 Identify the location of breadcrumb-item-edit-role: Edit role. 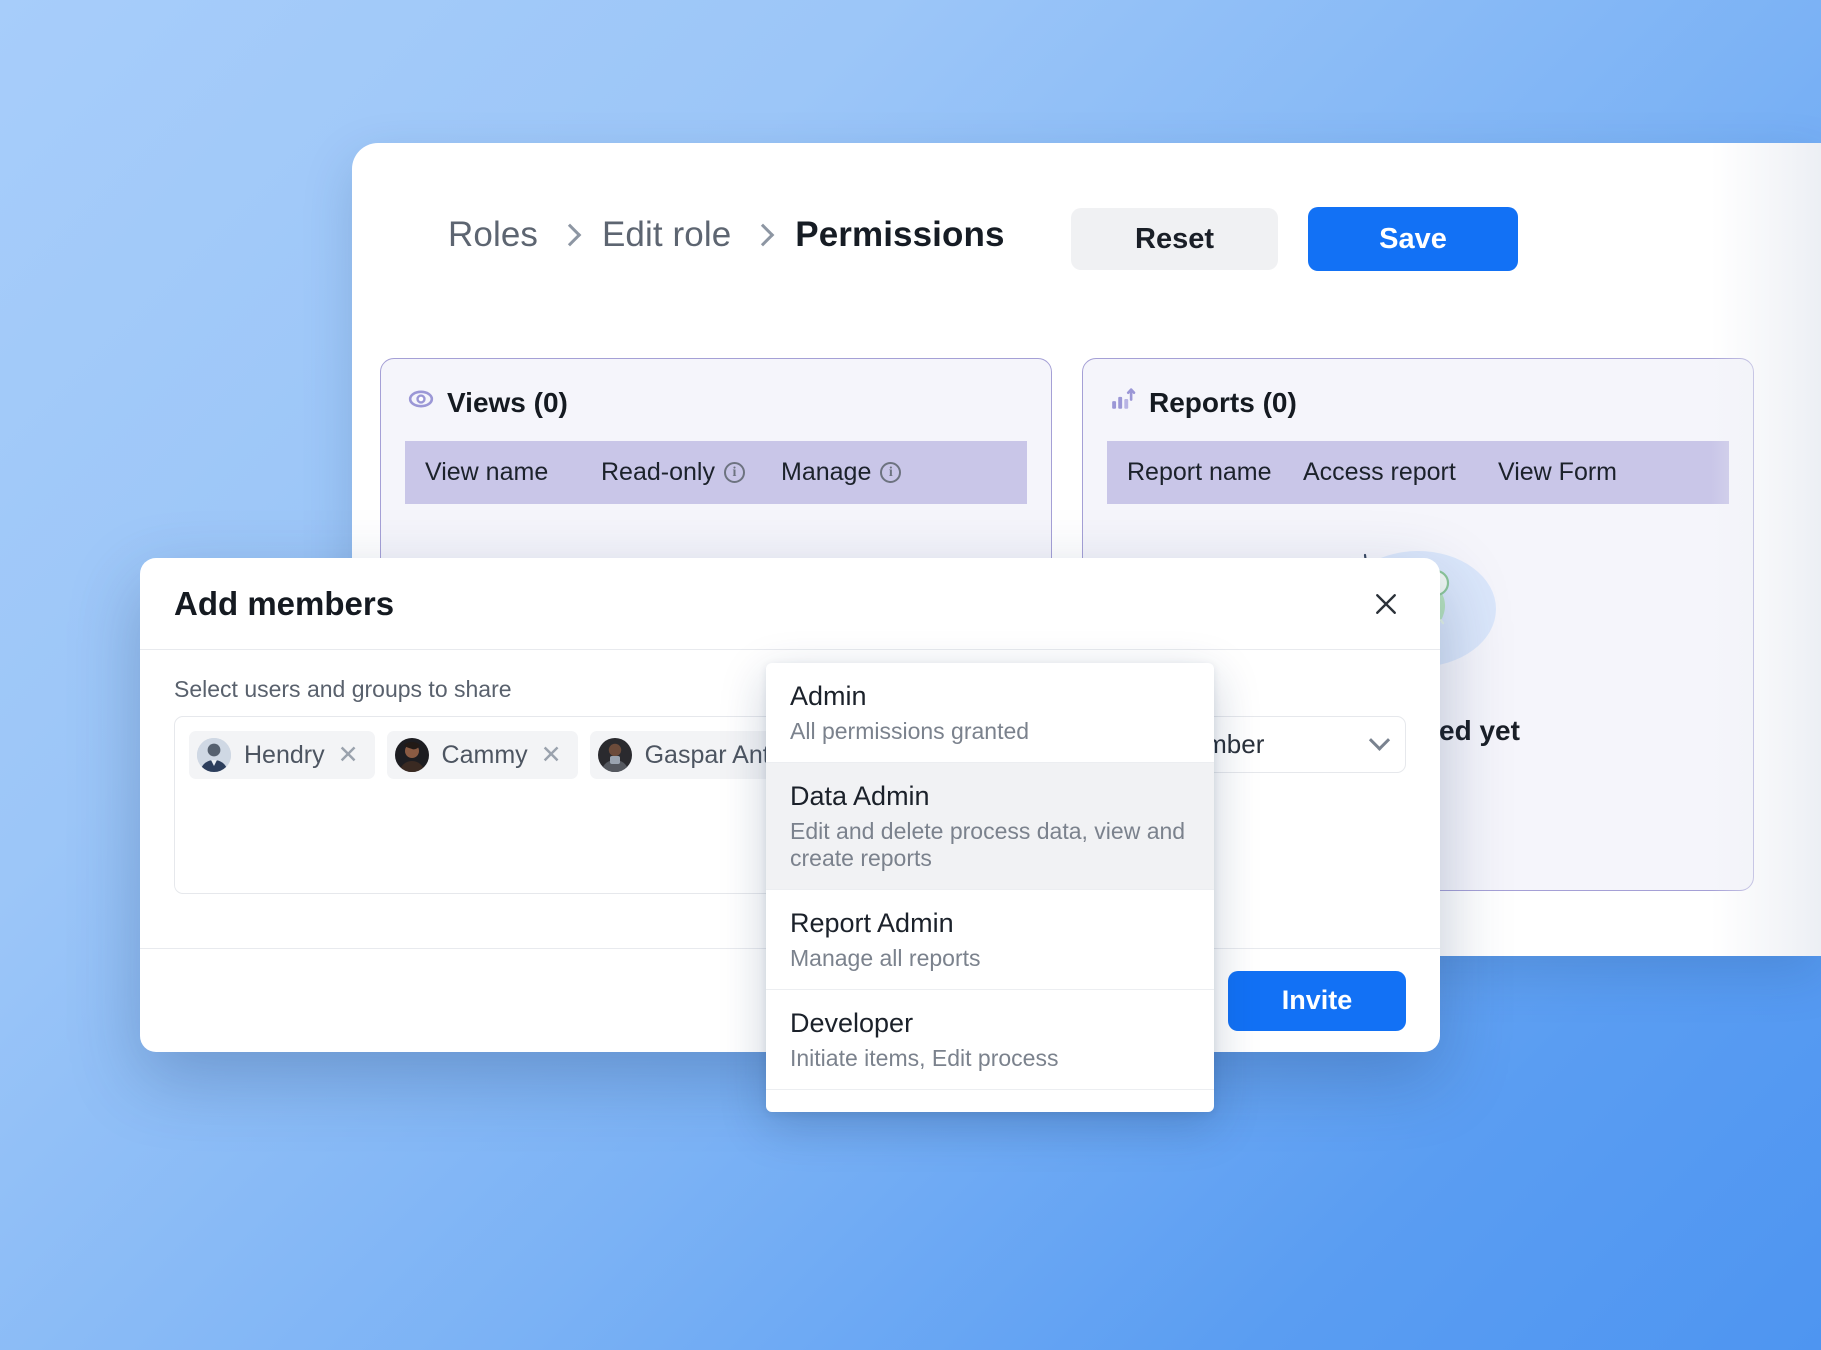
(666, 235).